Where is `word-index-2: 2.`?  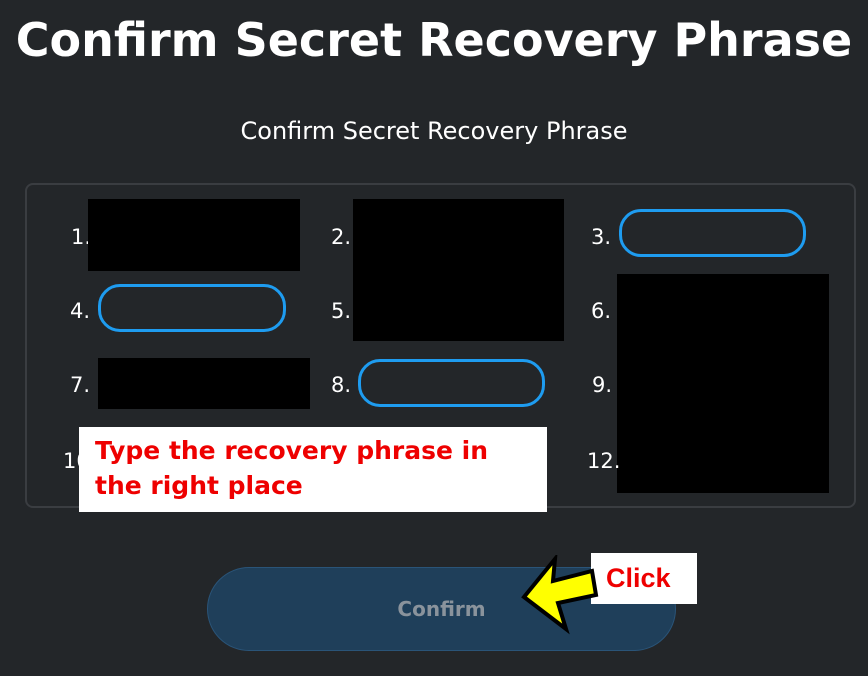 word-index-2: 2. is located at coordinates (341, 237).